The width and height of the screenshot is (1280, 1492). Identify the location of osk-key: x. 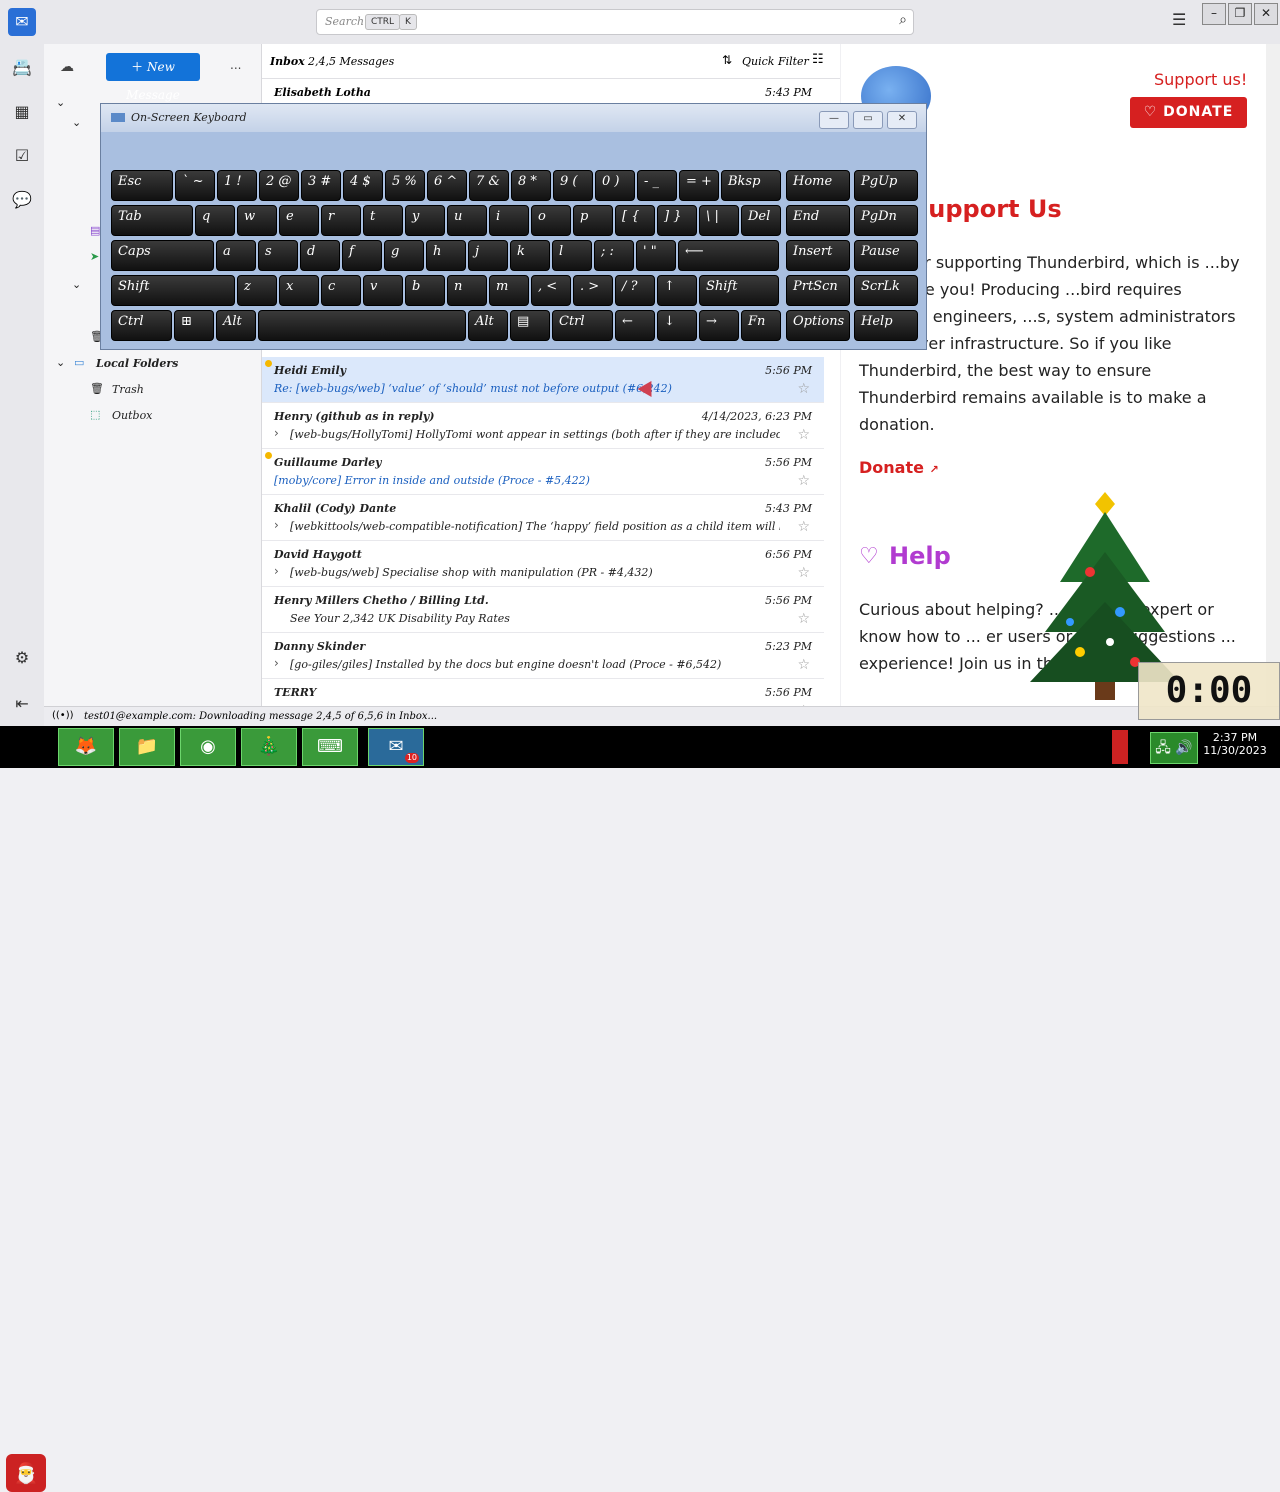
(299, 290).